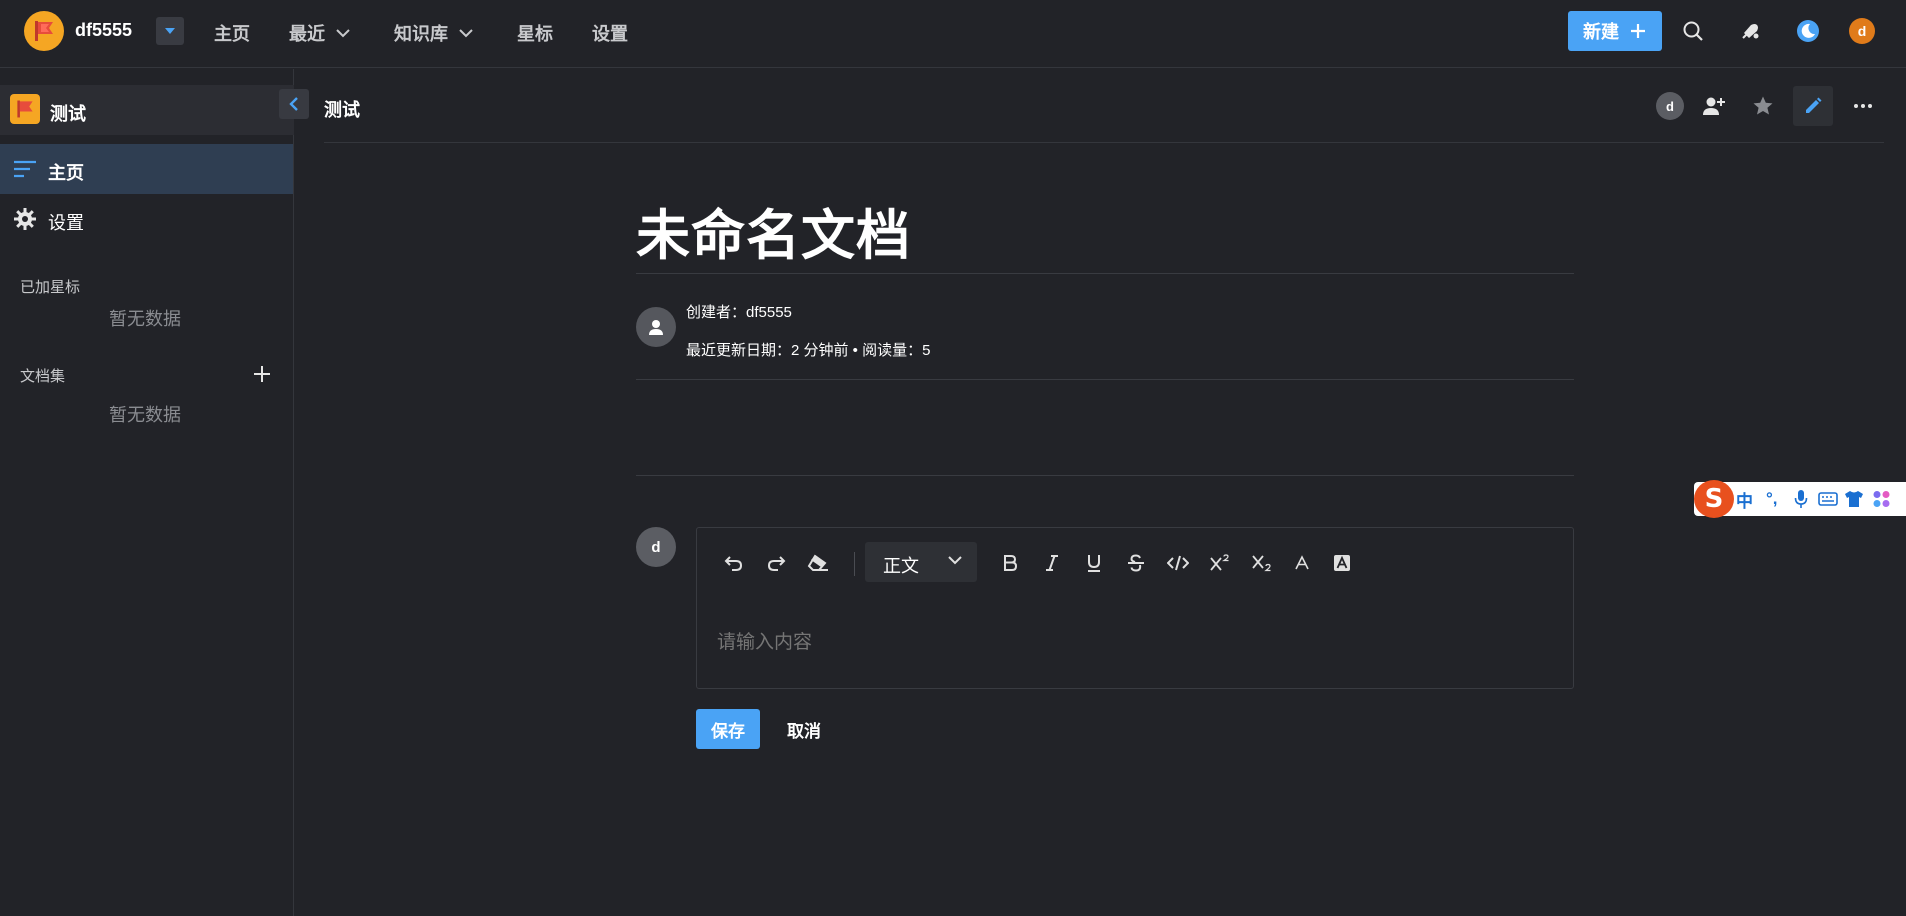 This screenshot has width=1906, height=916. I want to click on author-line: 创建者：df5555, so click(739, 312).